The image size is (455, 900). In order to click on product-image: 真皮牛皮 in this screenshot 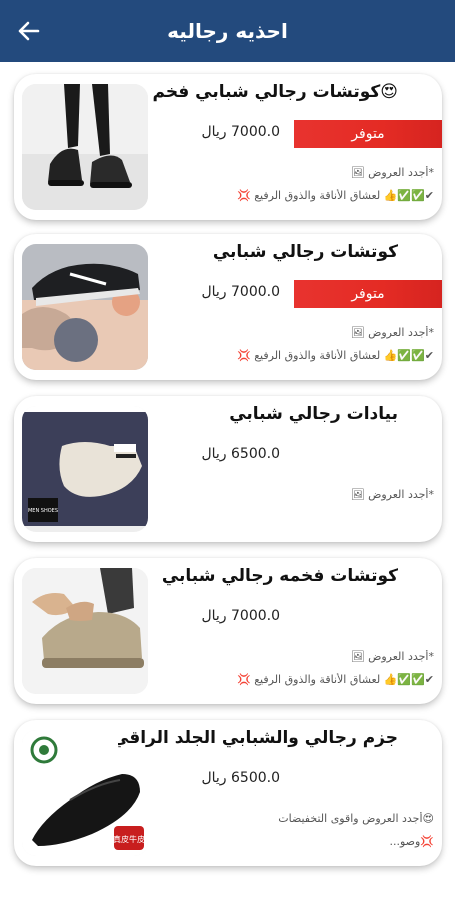, I will do `click(85, 793)`.